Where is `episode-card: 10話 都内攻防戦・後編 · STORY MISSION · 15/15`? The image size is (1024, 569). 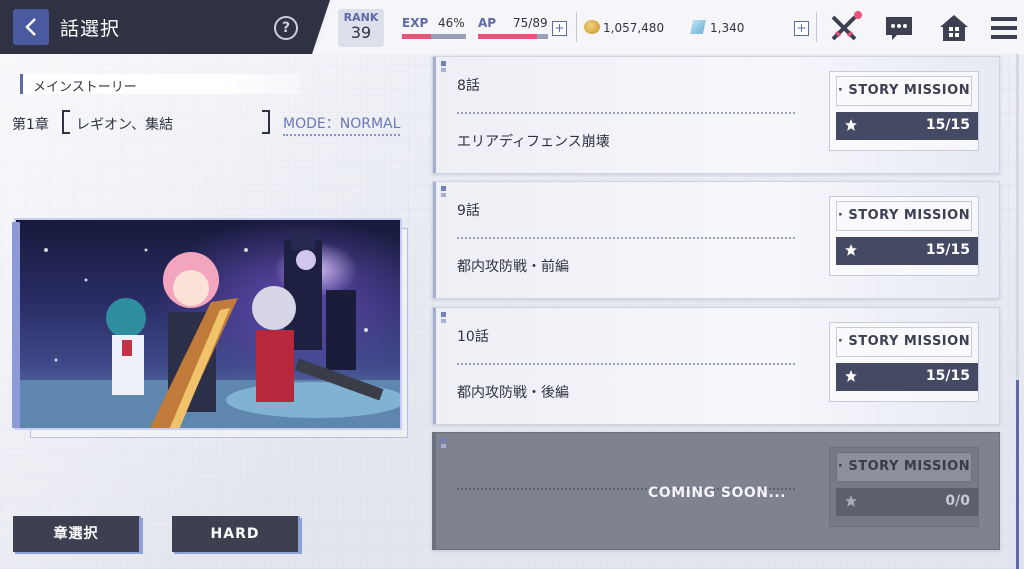 episode-card: 10話 都内攻防戦・後編 · STORY MISSION · 15/15 is located at coordinates (716, 366).